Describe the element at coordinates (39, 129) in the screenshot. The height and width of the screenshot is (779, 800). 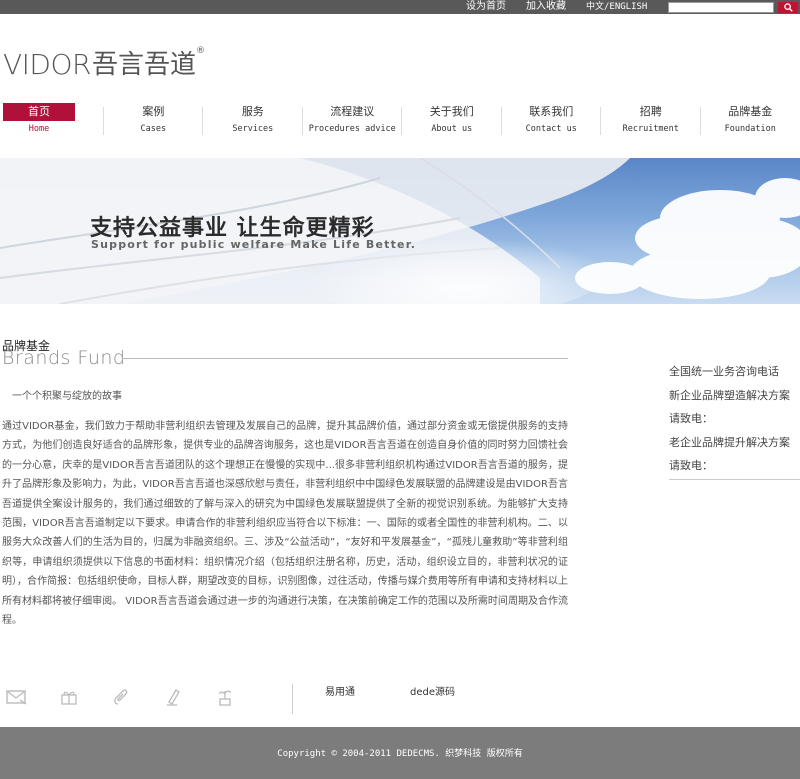
I see `nav-label-en: Home` at that location.